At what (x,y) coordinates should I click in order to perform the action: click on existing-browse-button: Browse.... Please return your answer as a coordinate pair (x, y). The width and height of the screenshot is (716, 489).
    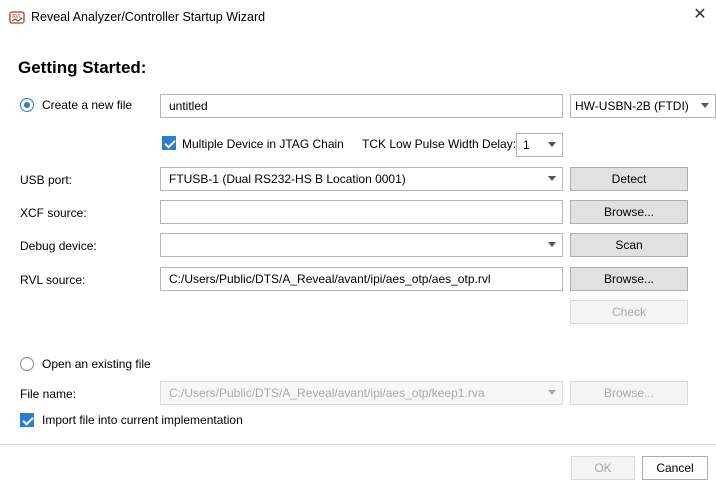
    Looking at the image, I should click on (629, 393).